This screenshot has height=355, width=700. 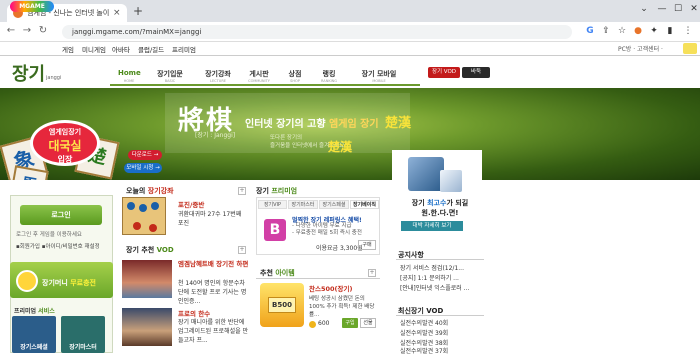 What do you see at coordinates (32, 6) in the screenshot?
I see `mgame-logo: MGAME` at bounding box center [32, 6].